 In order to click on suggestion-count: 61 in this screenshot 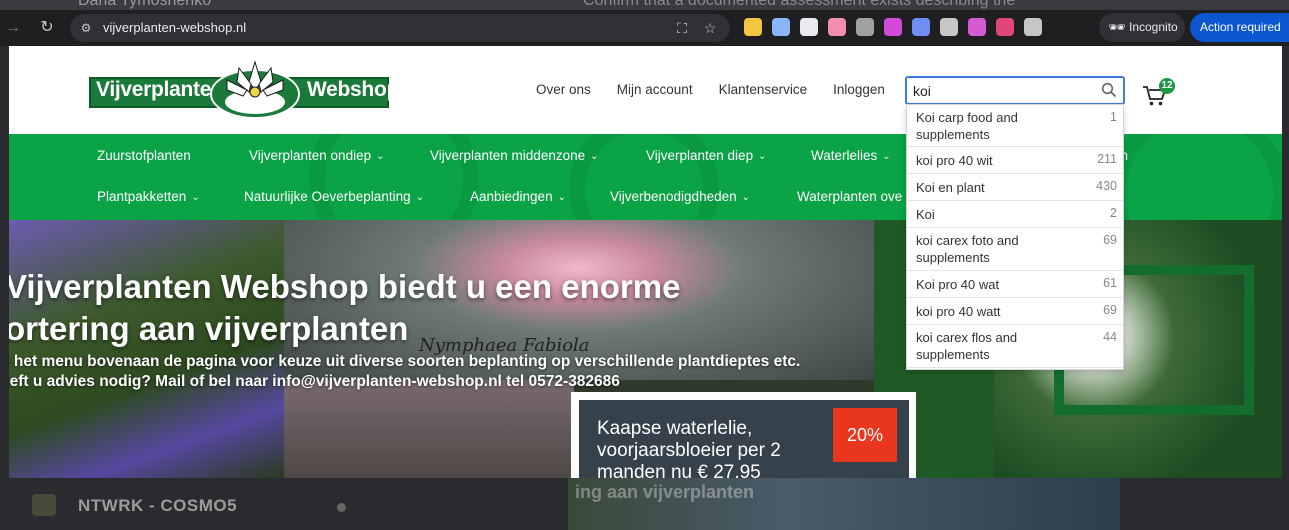, I will do `click(1110, 283)`.